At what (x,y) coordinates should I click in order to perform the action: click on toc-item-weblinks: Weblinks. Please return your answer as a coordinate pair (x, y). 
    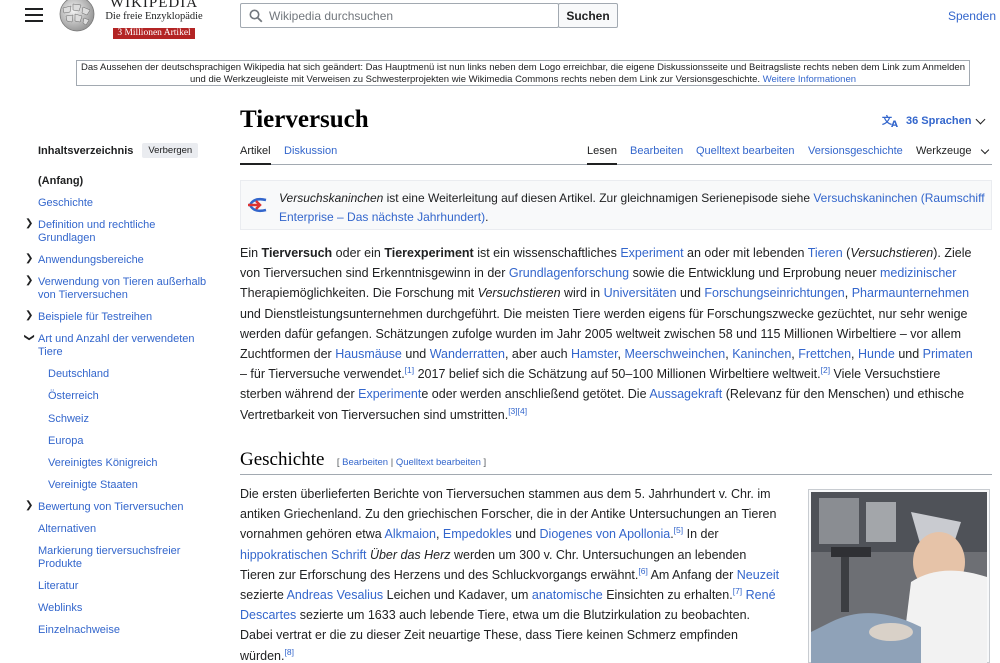
    Looking at the image, I should click on (128, 608).